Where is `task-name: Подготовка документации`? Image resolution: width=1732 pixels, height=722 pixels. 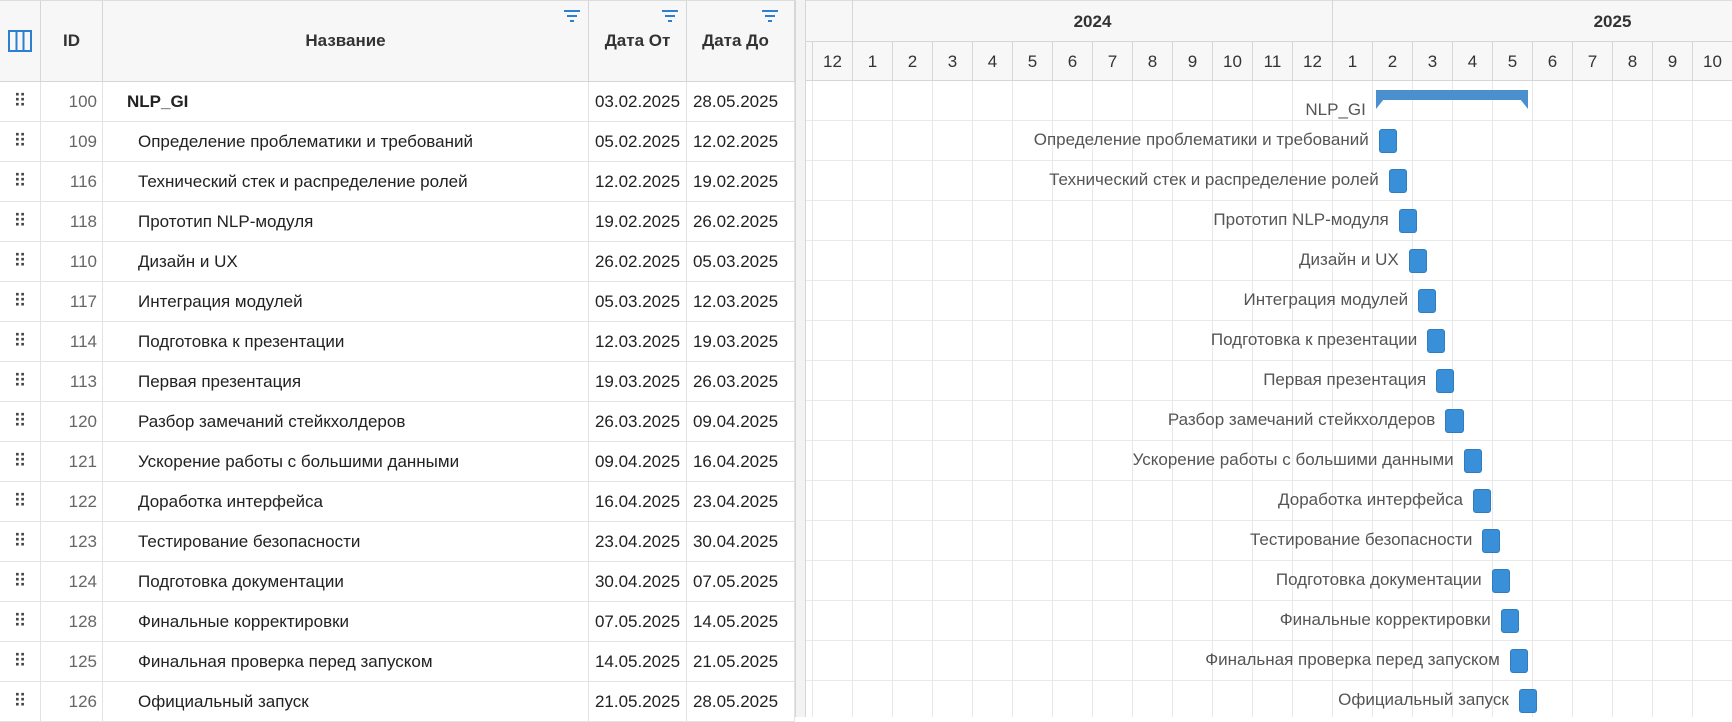 task-name: Подготовка документации is located at coordinates (346, 581).